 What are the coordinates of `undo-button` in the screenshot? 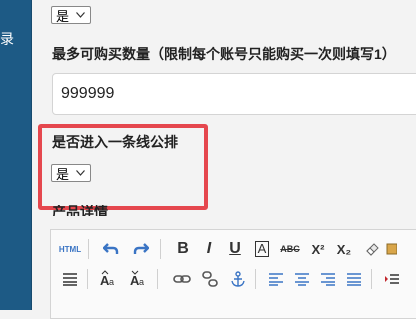 It's located at (111, 249).